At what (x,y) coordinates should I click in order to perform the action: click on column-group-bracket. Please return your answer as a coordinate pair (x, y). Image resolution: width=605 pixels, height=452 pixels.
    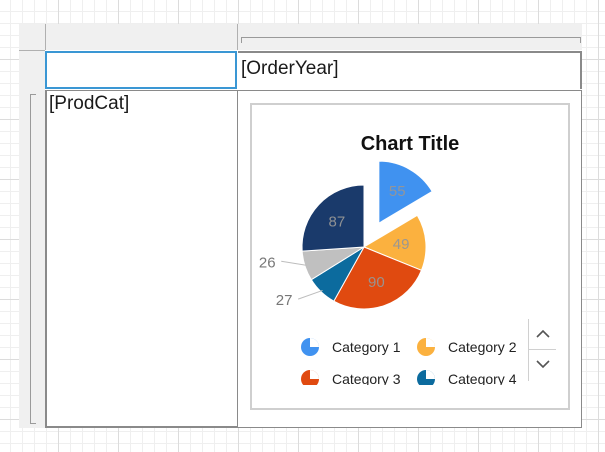
    Looking at the image, I should click on (411, 40).